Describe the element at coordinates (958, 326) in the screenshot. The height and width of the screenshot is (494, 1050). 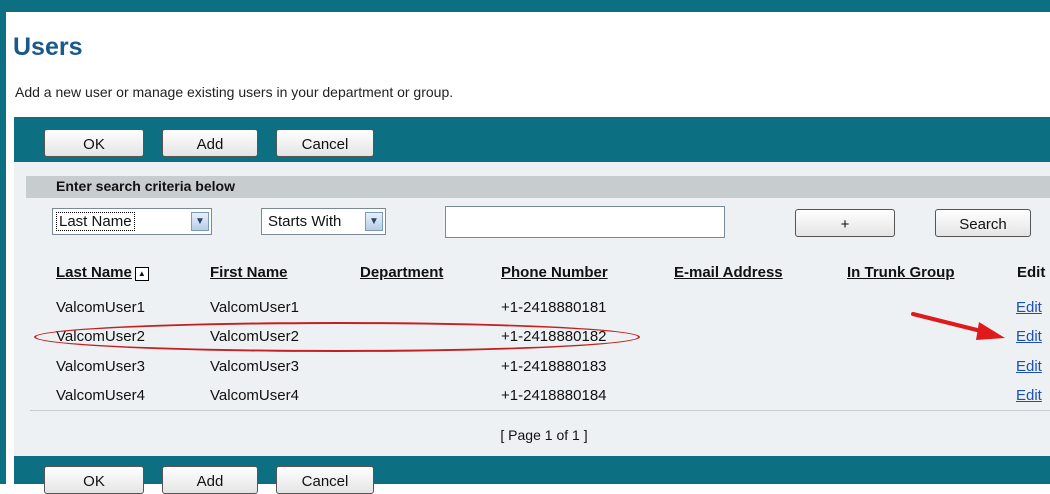
I see `red-arrow-annotation` at that location.